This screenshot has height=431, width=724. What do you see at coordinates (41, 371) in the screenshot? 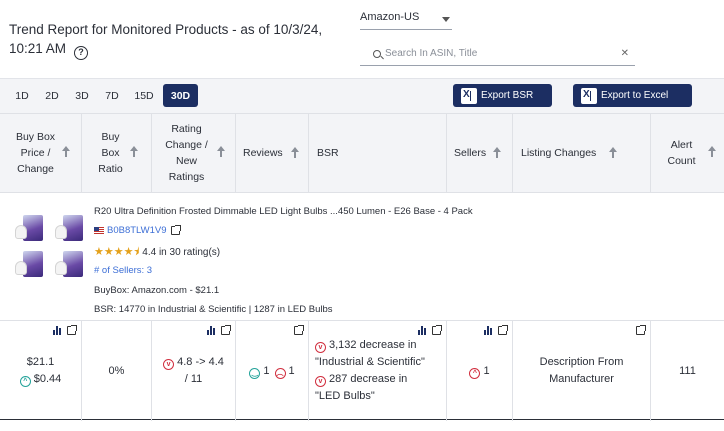
I see `cell-buybox-price: $21.1 ^ $0.44` at bounding box center [41, 371].